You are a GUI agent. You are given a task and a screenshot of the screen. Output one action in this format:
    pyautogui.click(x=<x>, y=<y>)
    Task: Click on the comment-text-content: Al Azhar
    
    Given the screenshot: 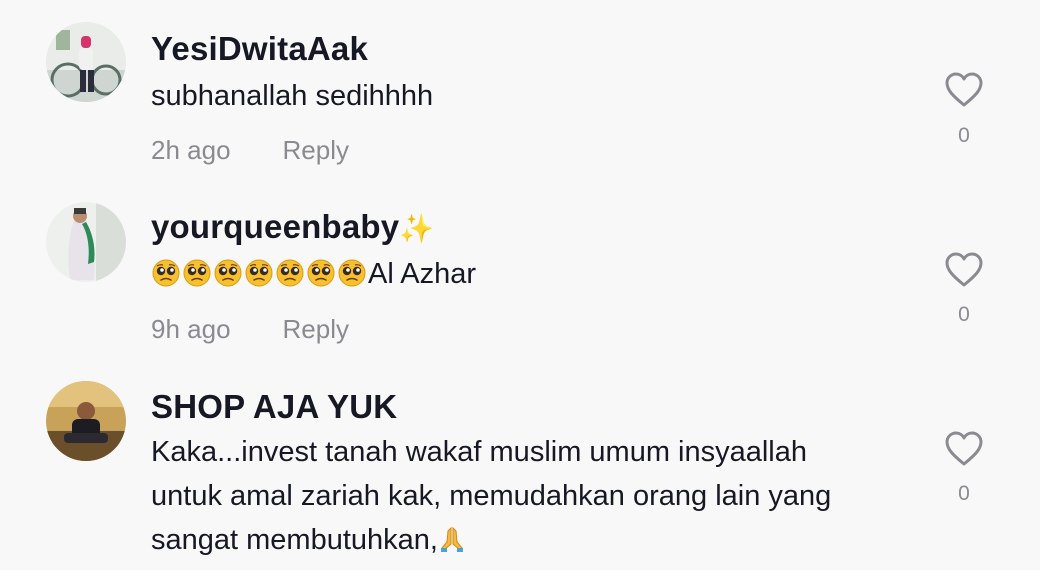 What is the action you would take?
    pyautogui.click(x=422, y=274)
    